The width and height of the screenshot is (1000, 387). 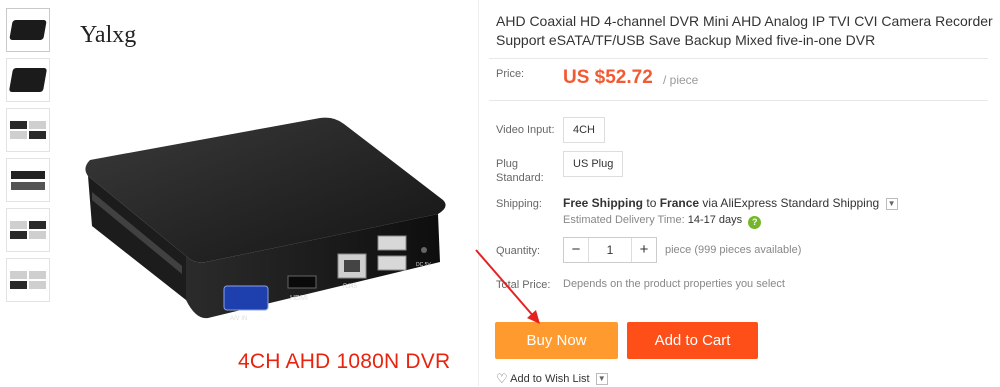 What do you see at coordinates (423, 265) in the screenshot?
I see `power-label: DC 5V` at bounding box center [423, 265].